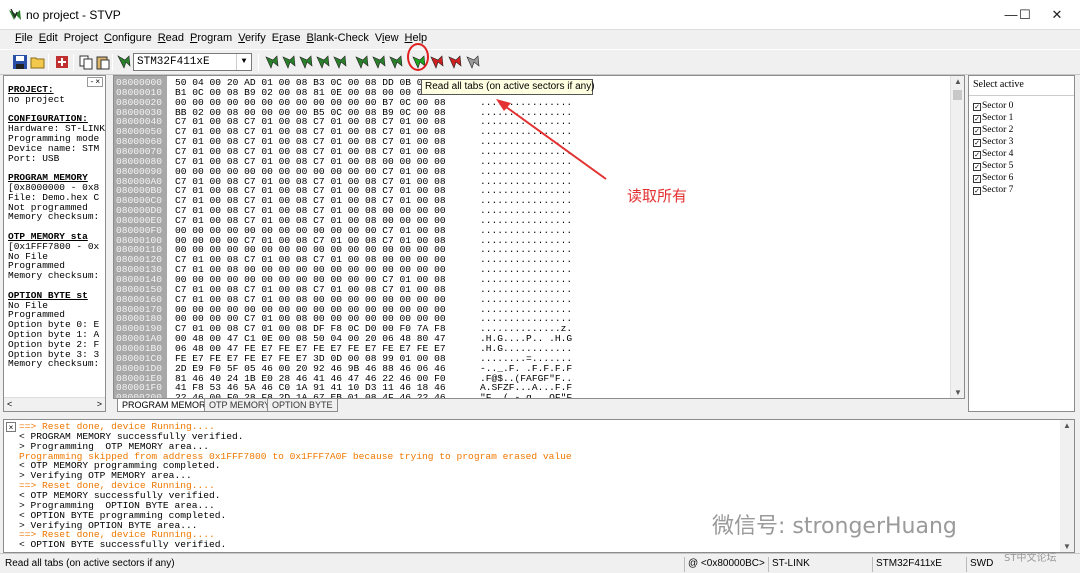  What do you see at coordinates (90, 563) in the screenshot?
I see `status-message: Read all tabs (on active sectors if any)` at bounding box center [90, 563].